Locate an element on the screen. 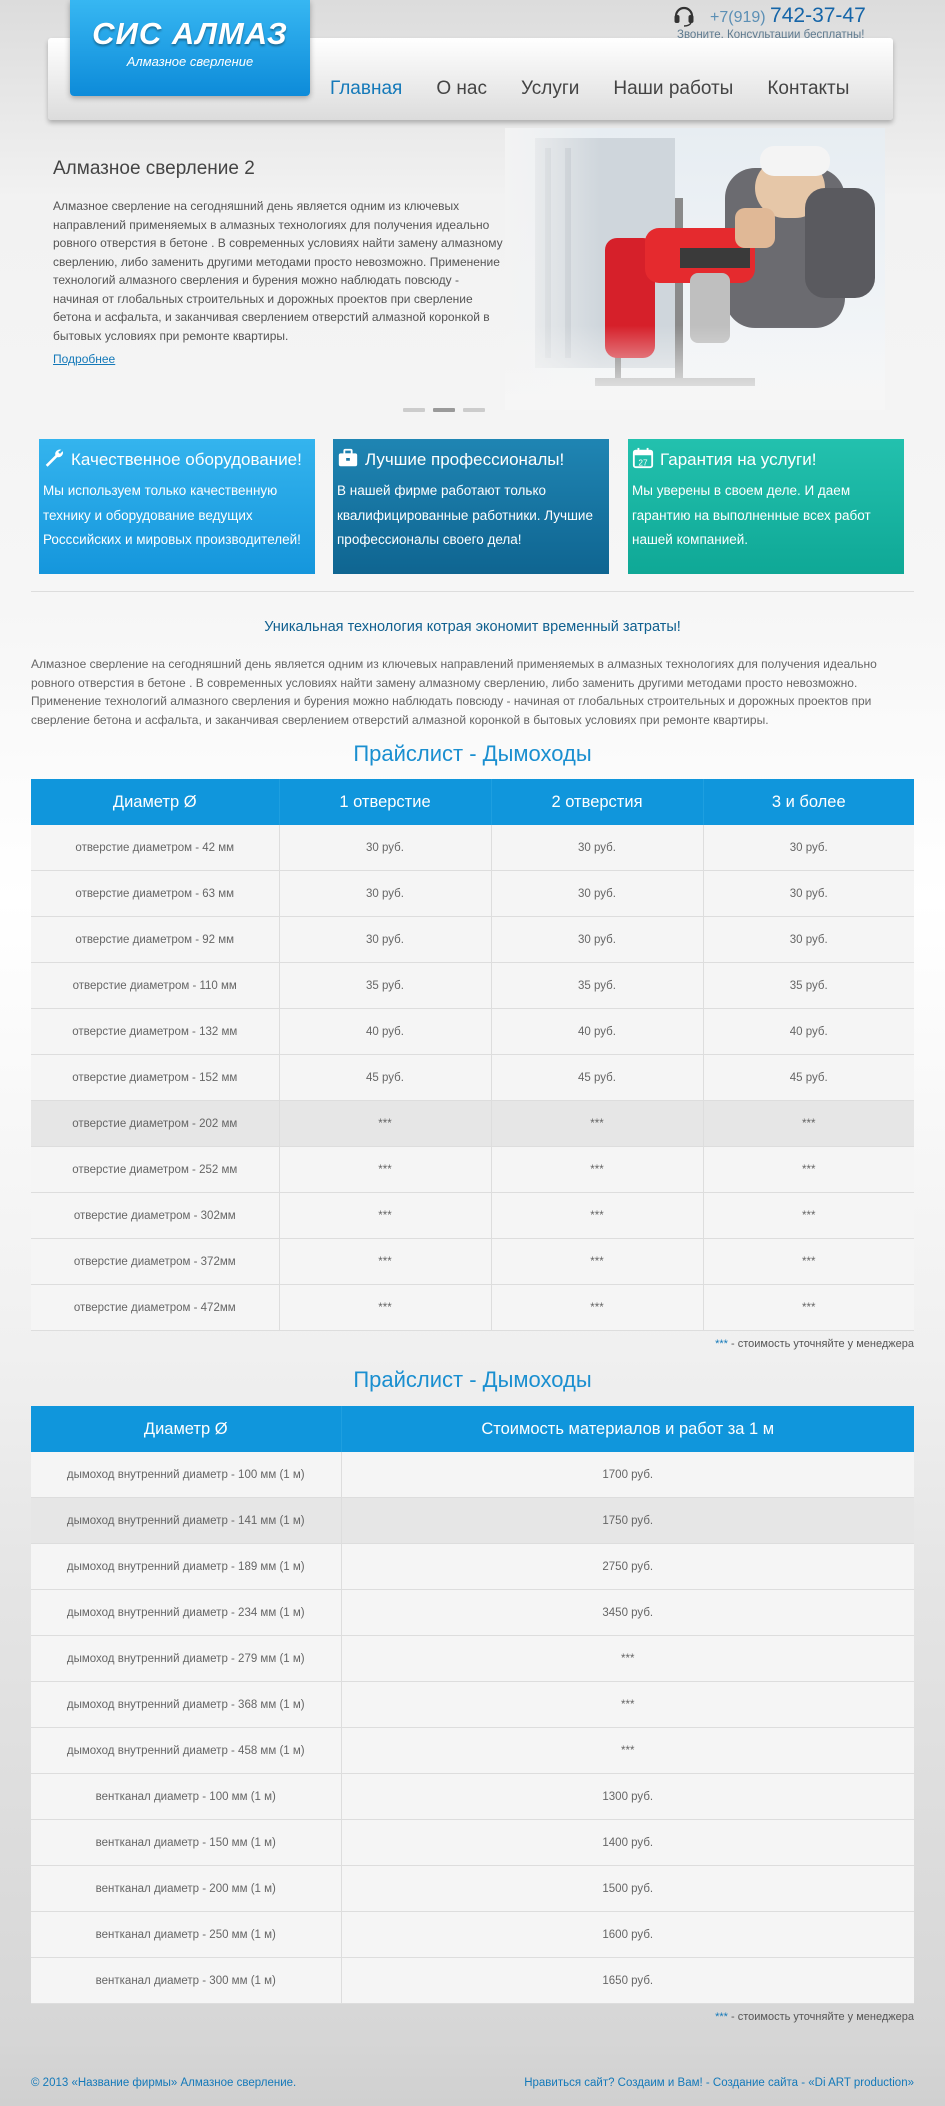  price-cell: 3450 руб. is located at coordinates (627, 1612).